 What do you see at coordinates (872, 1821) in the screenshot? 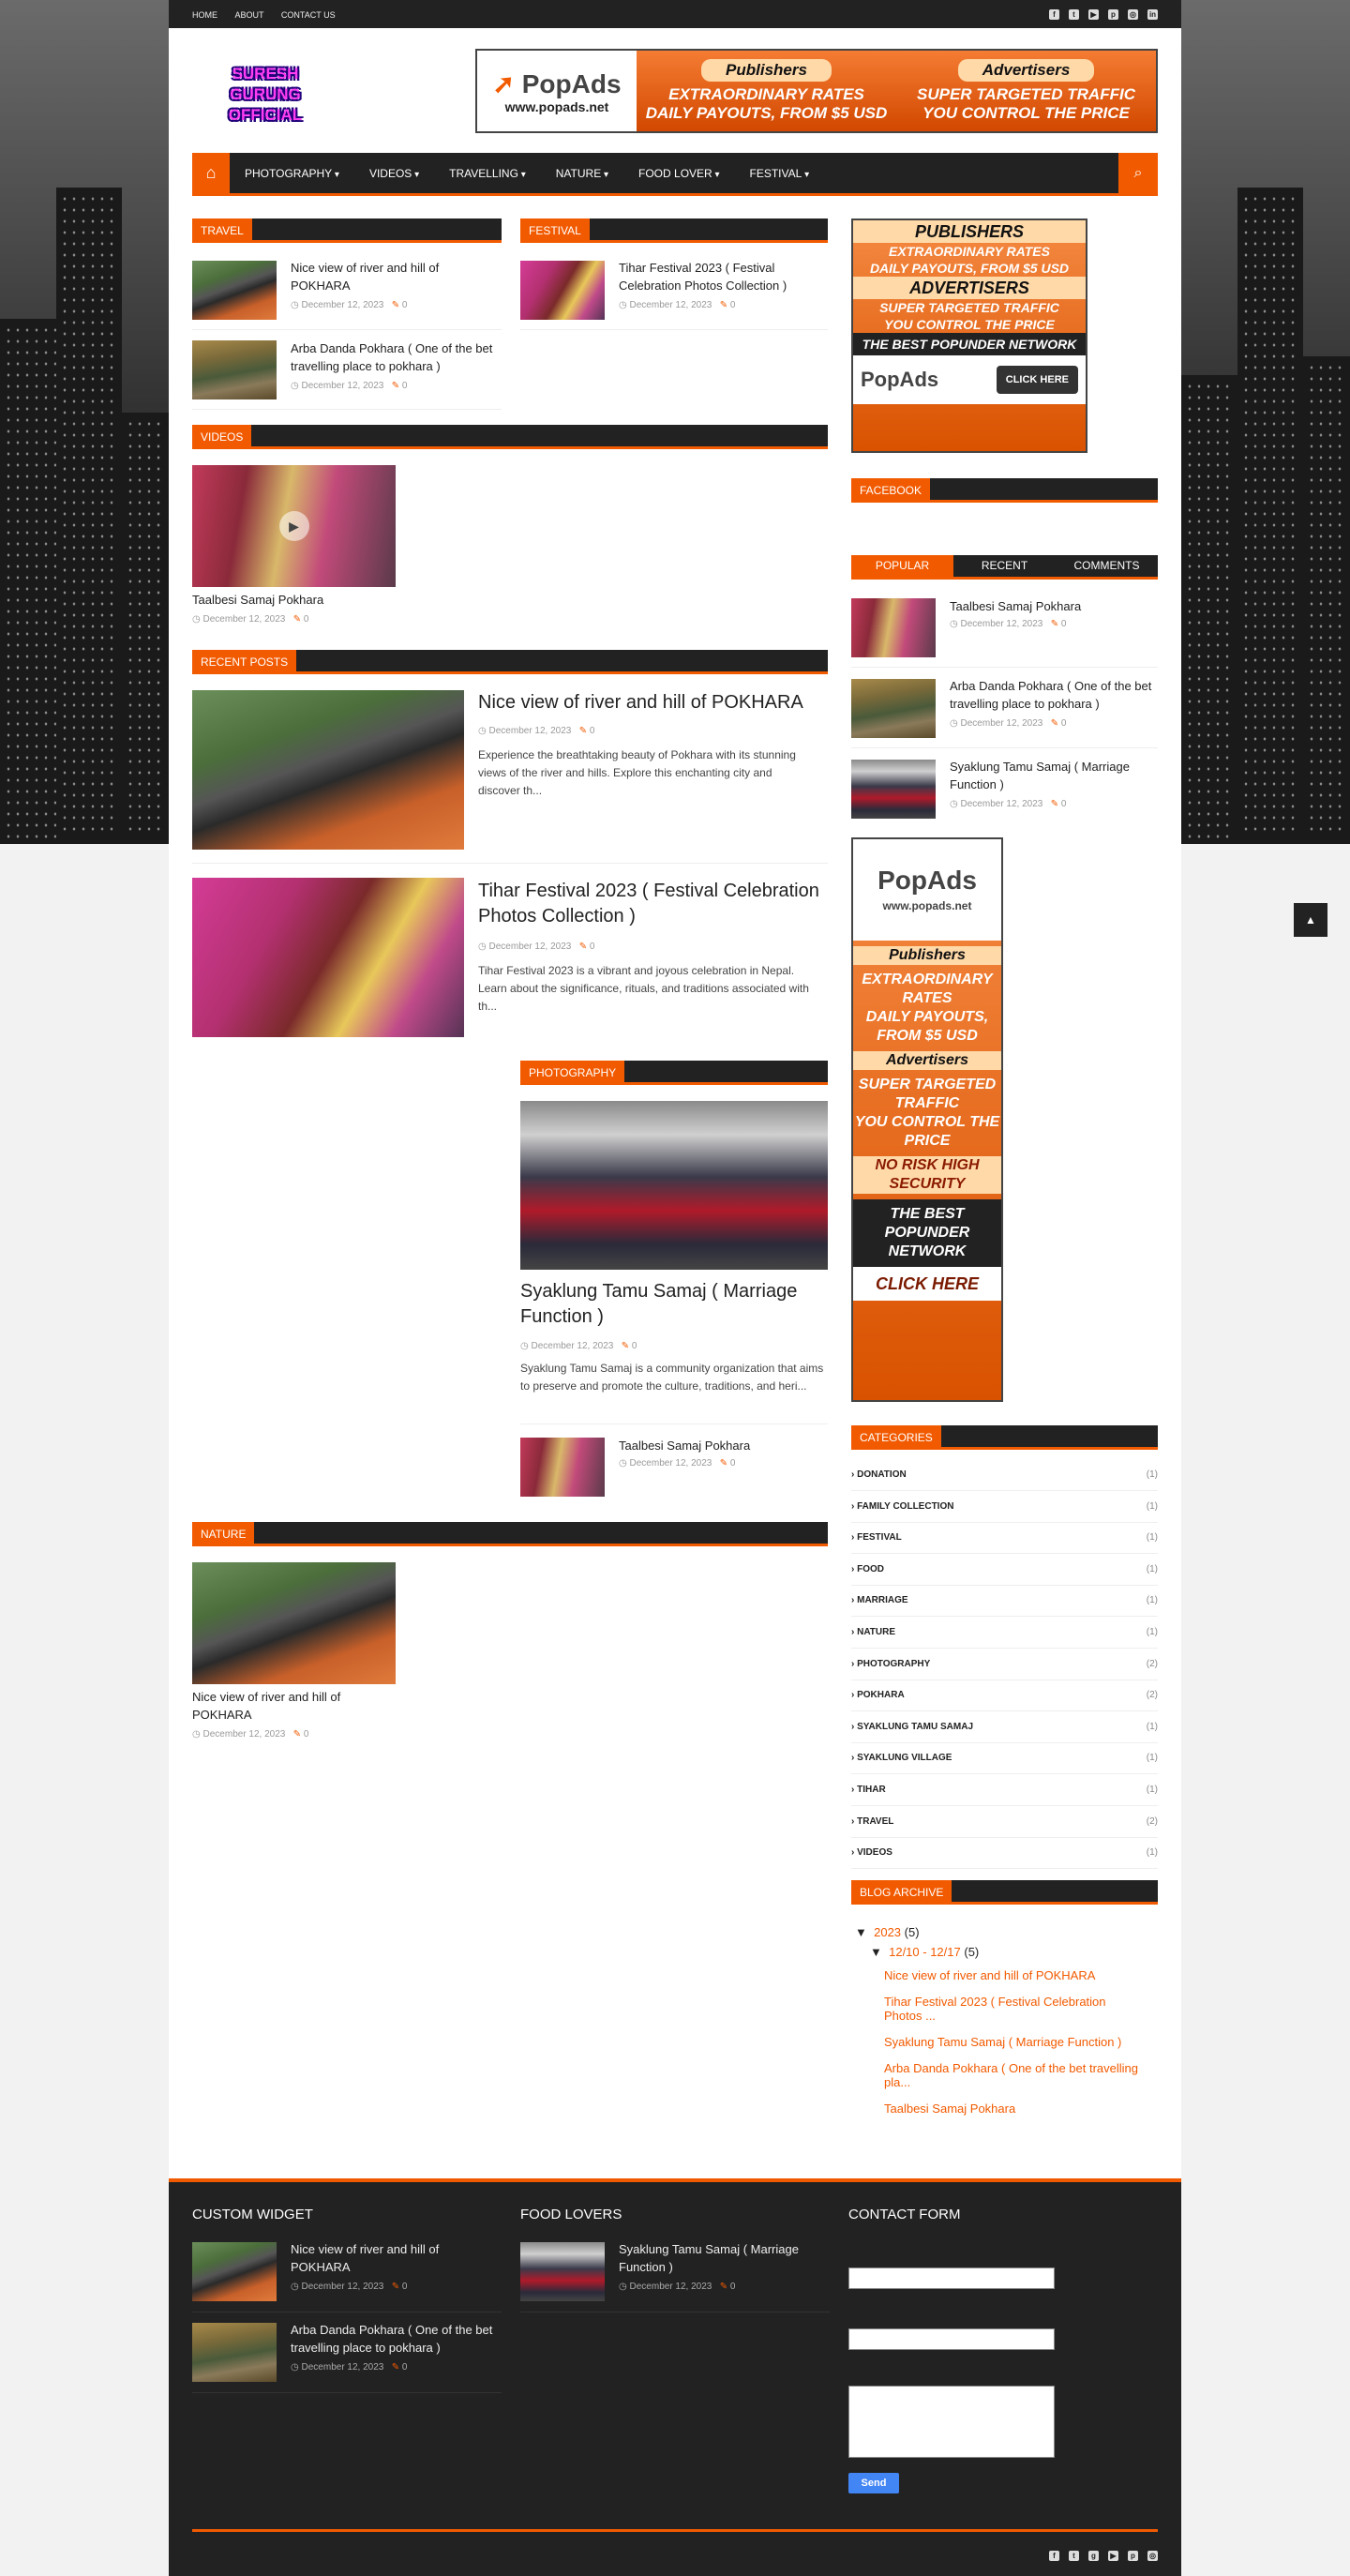
I see `category-name: › TRAVEL` at bounding box center [872, 1821].